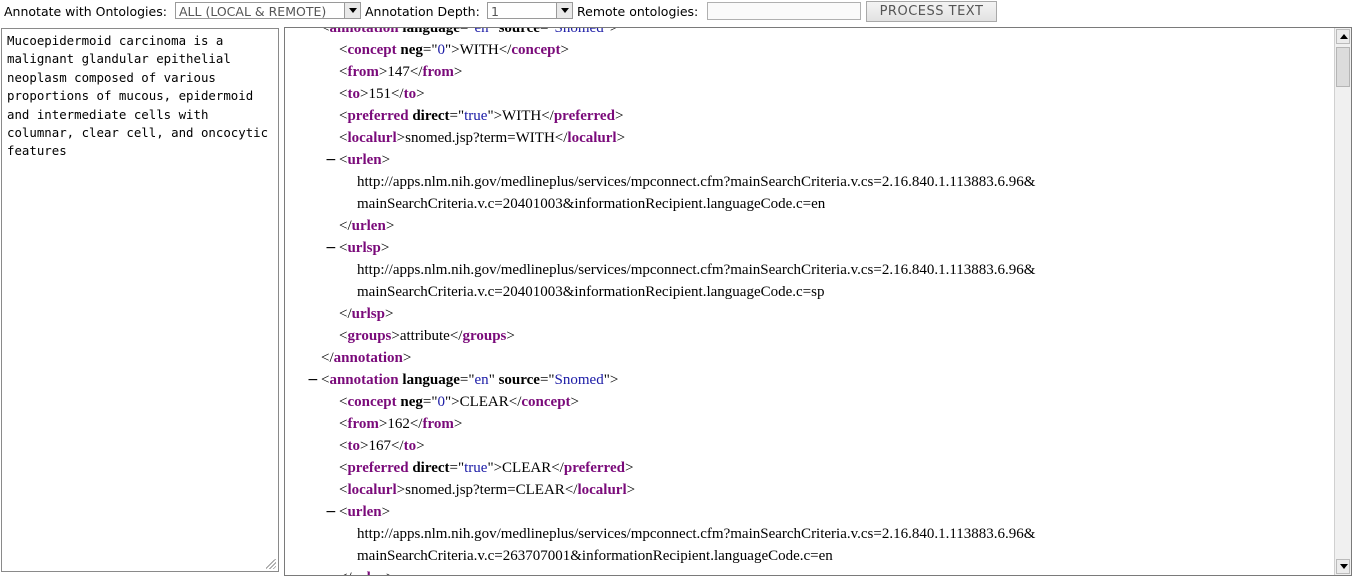  What do you see at coordinates (1343, 36) in the screenshot?
I see `scroll-up-icon` at bounding box center [1343, 36].